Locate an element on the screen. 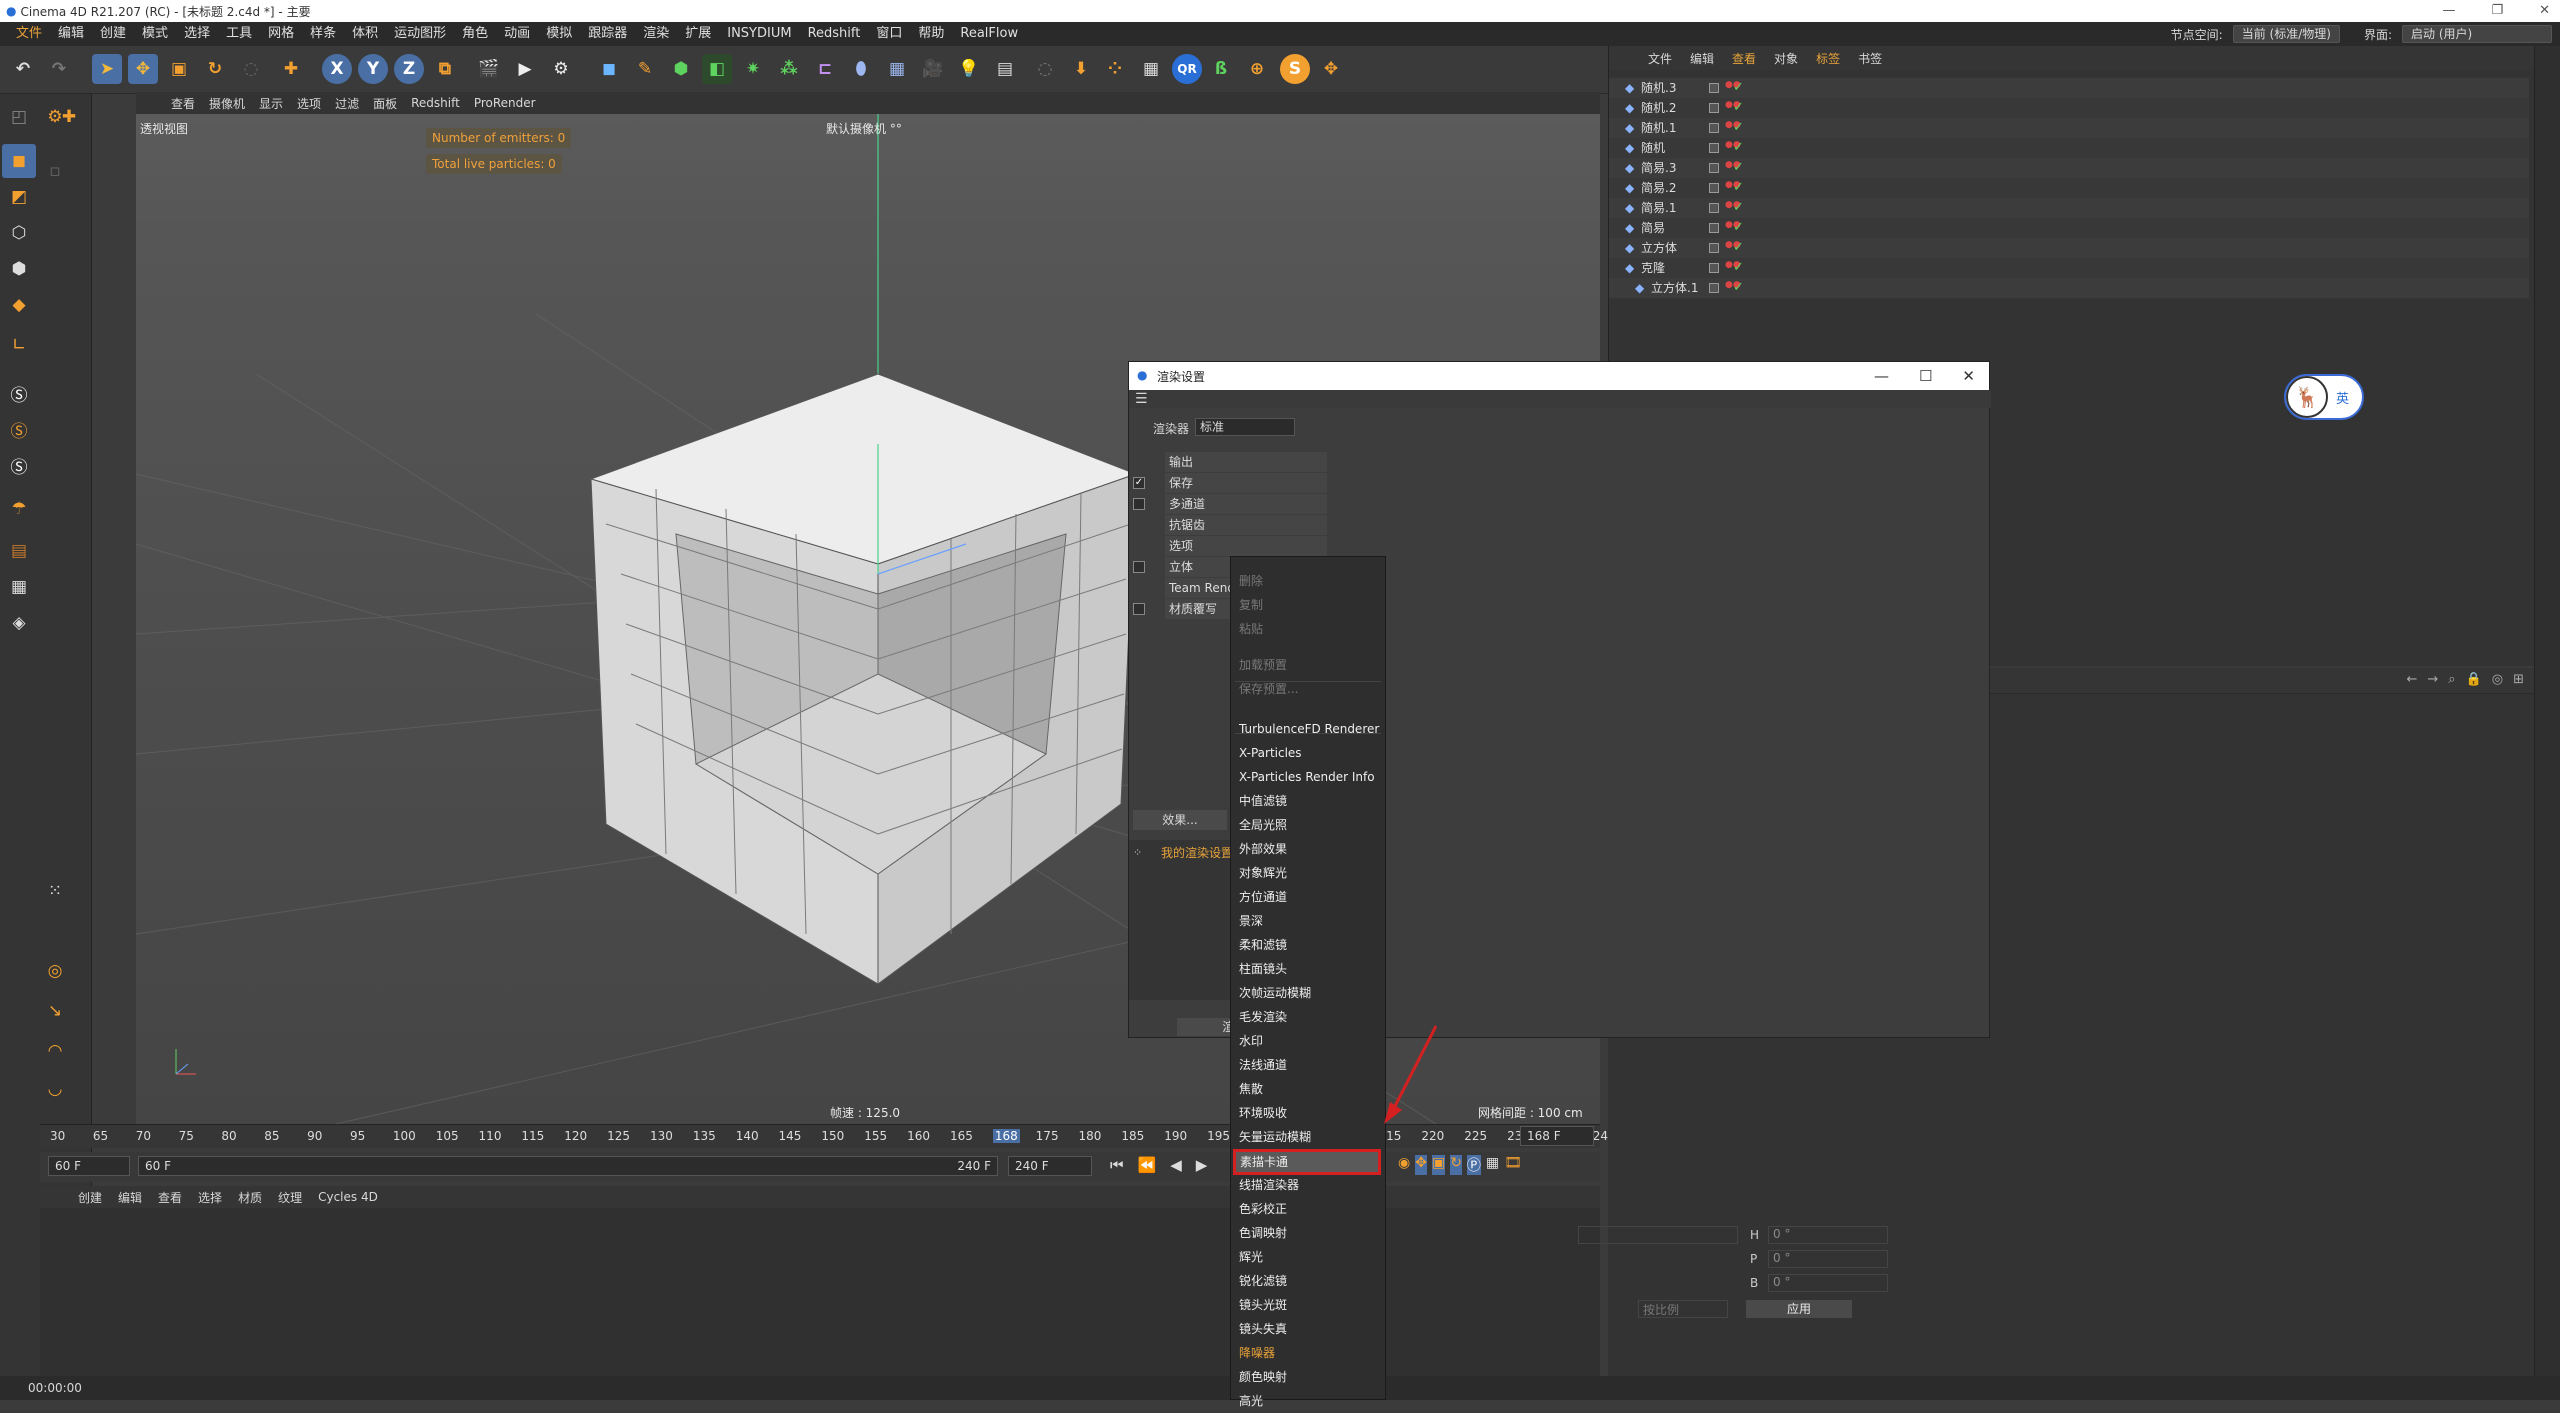 Image resolution: width=2560 pixels, height=1413 pixels. menu-mesh: 网格 is located at coordinates (281, 34).